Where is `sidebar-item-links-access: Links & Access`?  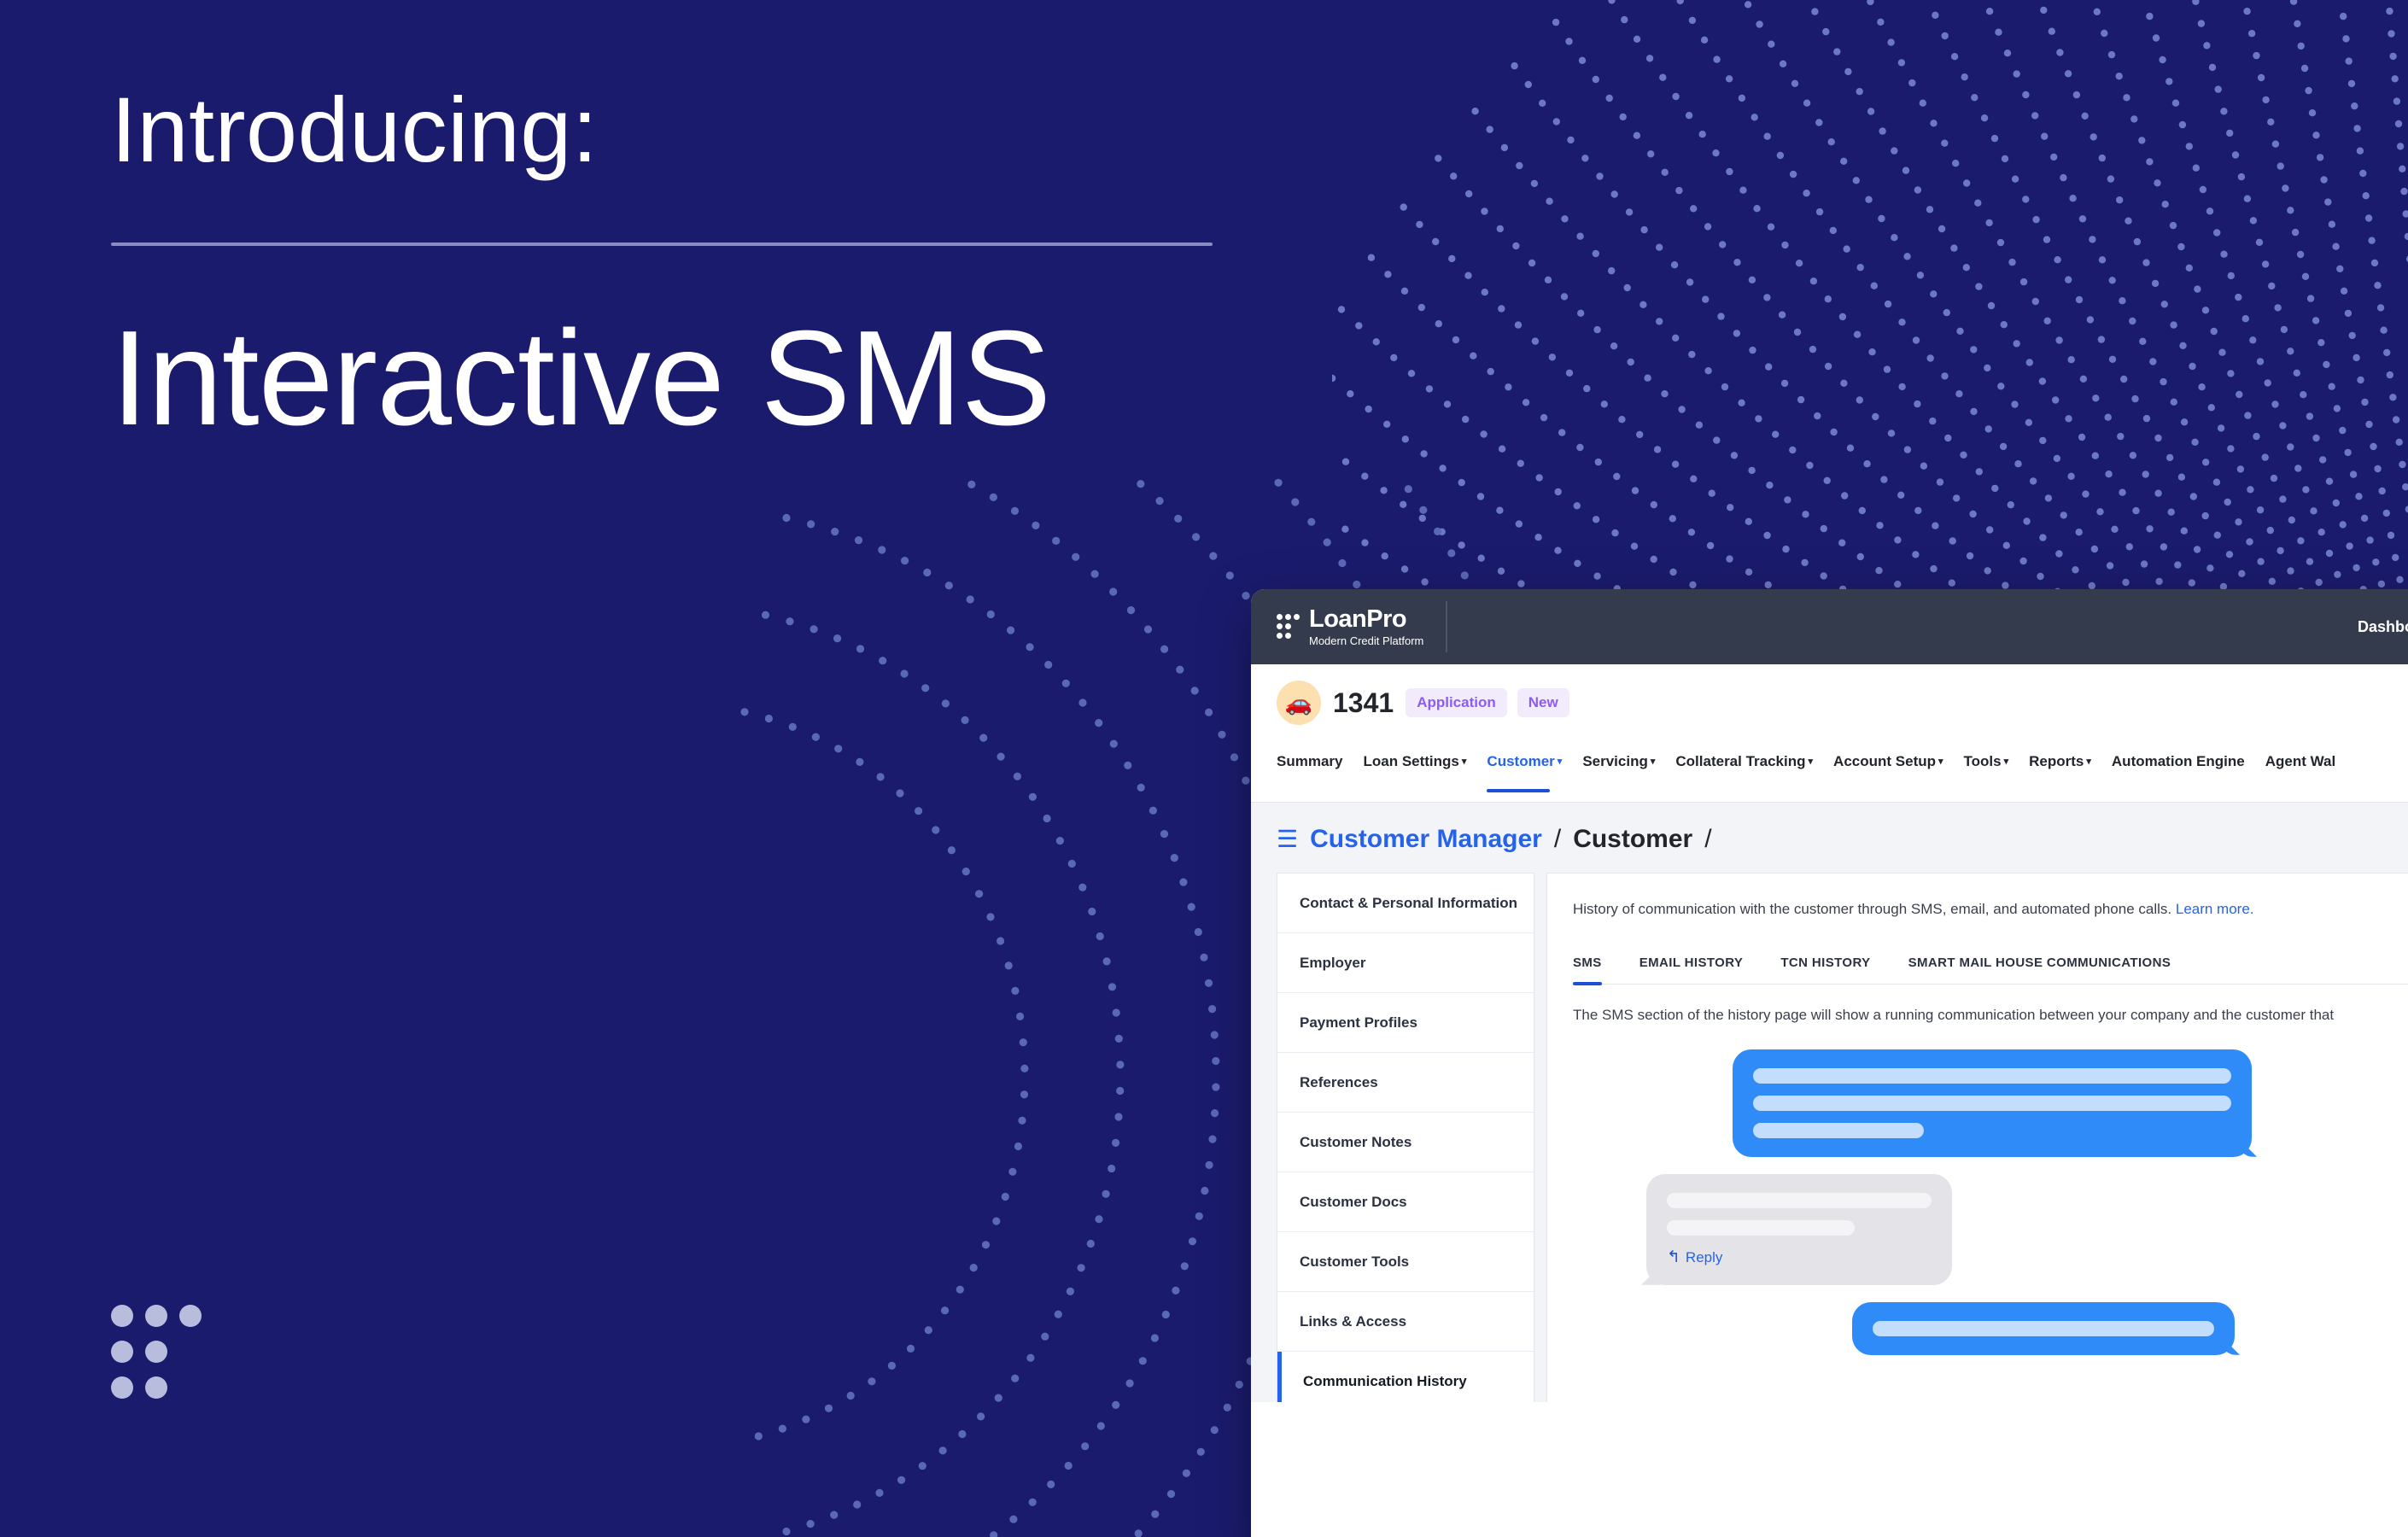
sidebar-item-links-access: Links & Access is located at coordinates (1405, 1322).